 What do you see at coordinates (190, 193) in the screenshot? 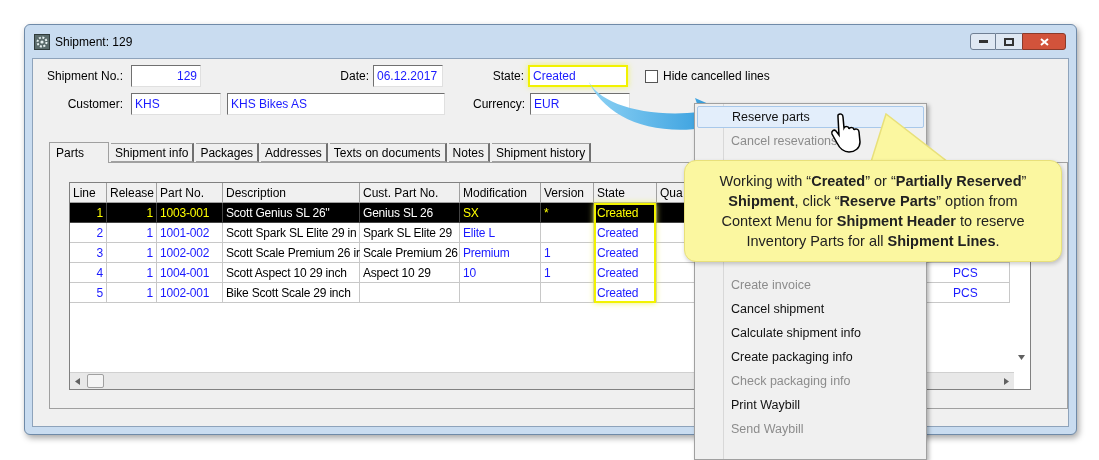
I see `column-header: Part No.` at bounding box center [190, 193].